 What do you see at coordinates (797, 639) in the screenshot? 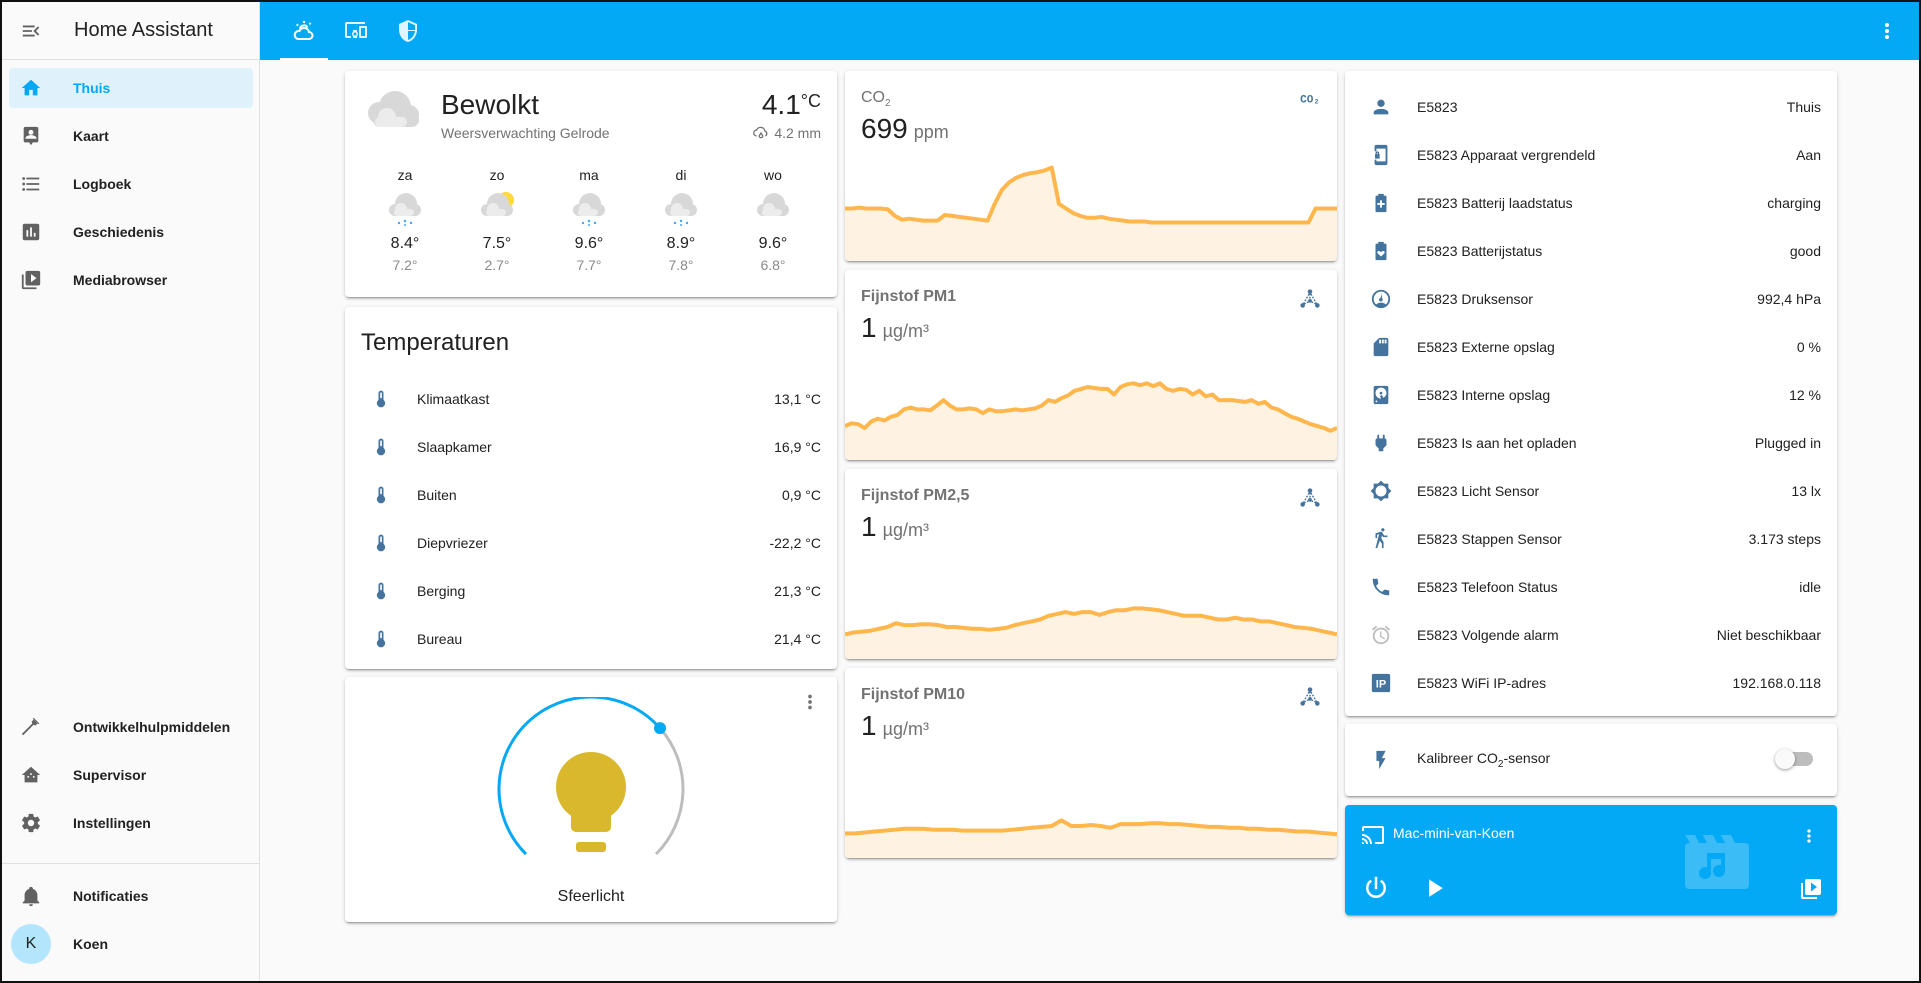
I see `entity-value: 21,4 °C` at bounding box center [797, 639].